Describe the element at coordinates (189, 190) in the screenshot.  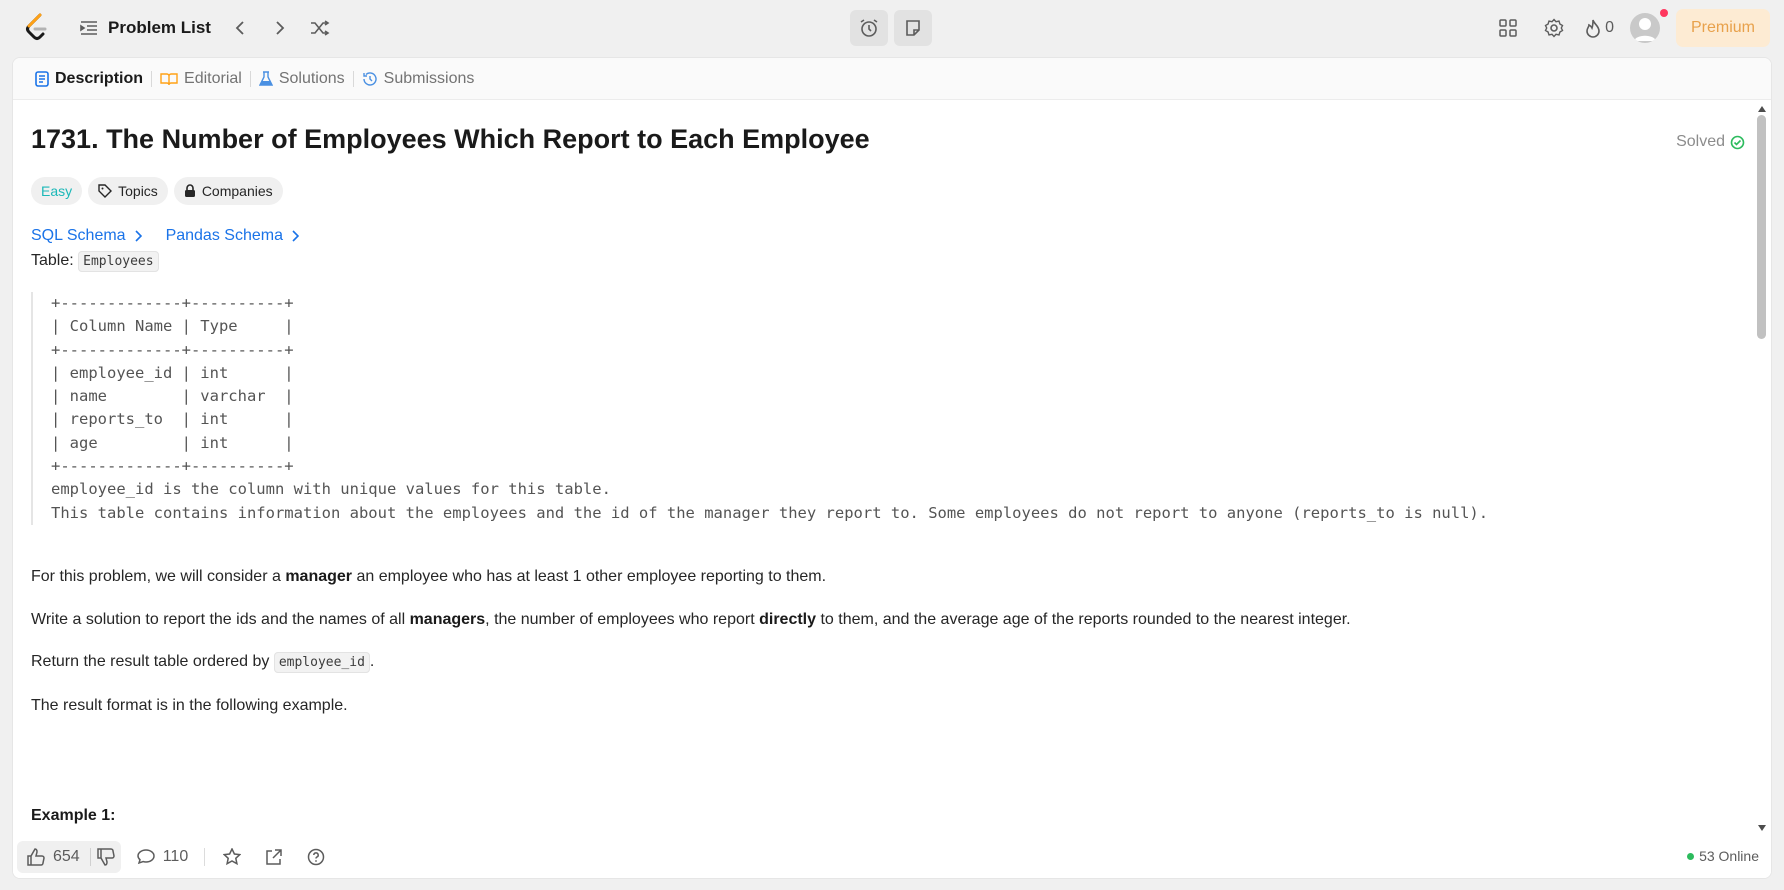
I see `lock-icon` at that location.